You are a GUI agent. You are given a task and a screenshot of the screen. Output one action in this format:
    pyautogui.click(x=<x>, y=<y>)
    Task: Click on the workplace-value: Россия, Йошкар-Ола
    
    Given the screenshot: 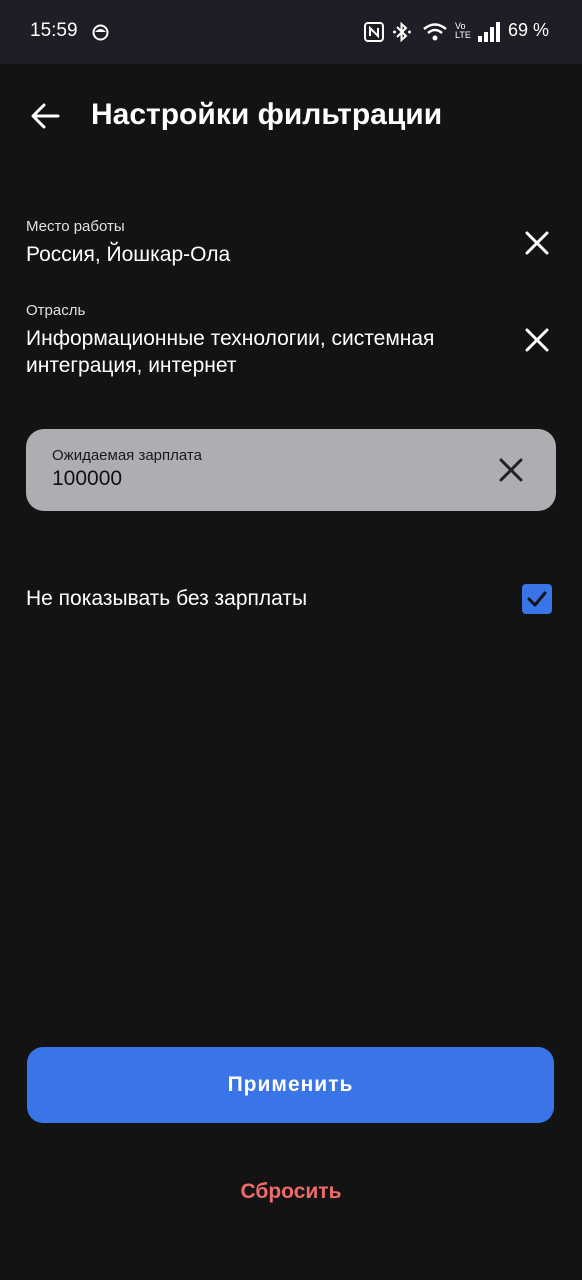 What is the action you would take?
    pyautogui.click(x=128, y=254)
    